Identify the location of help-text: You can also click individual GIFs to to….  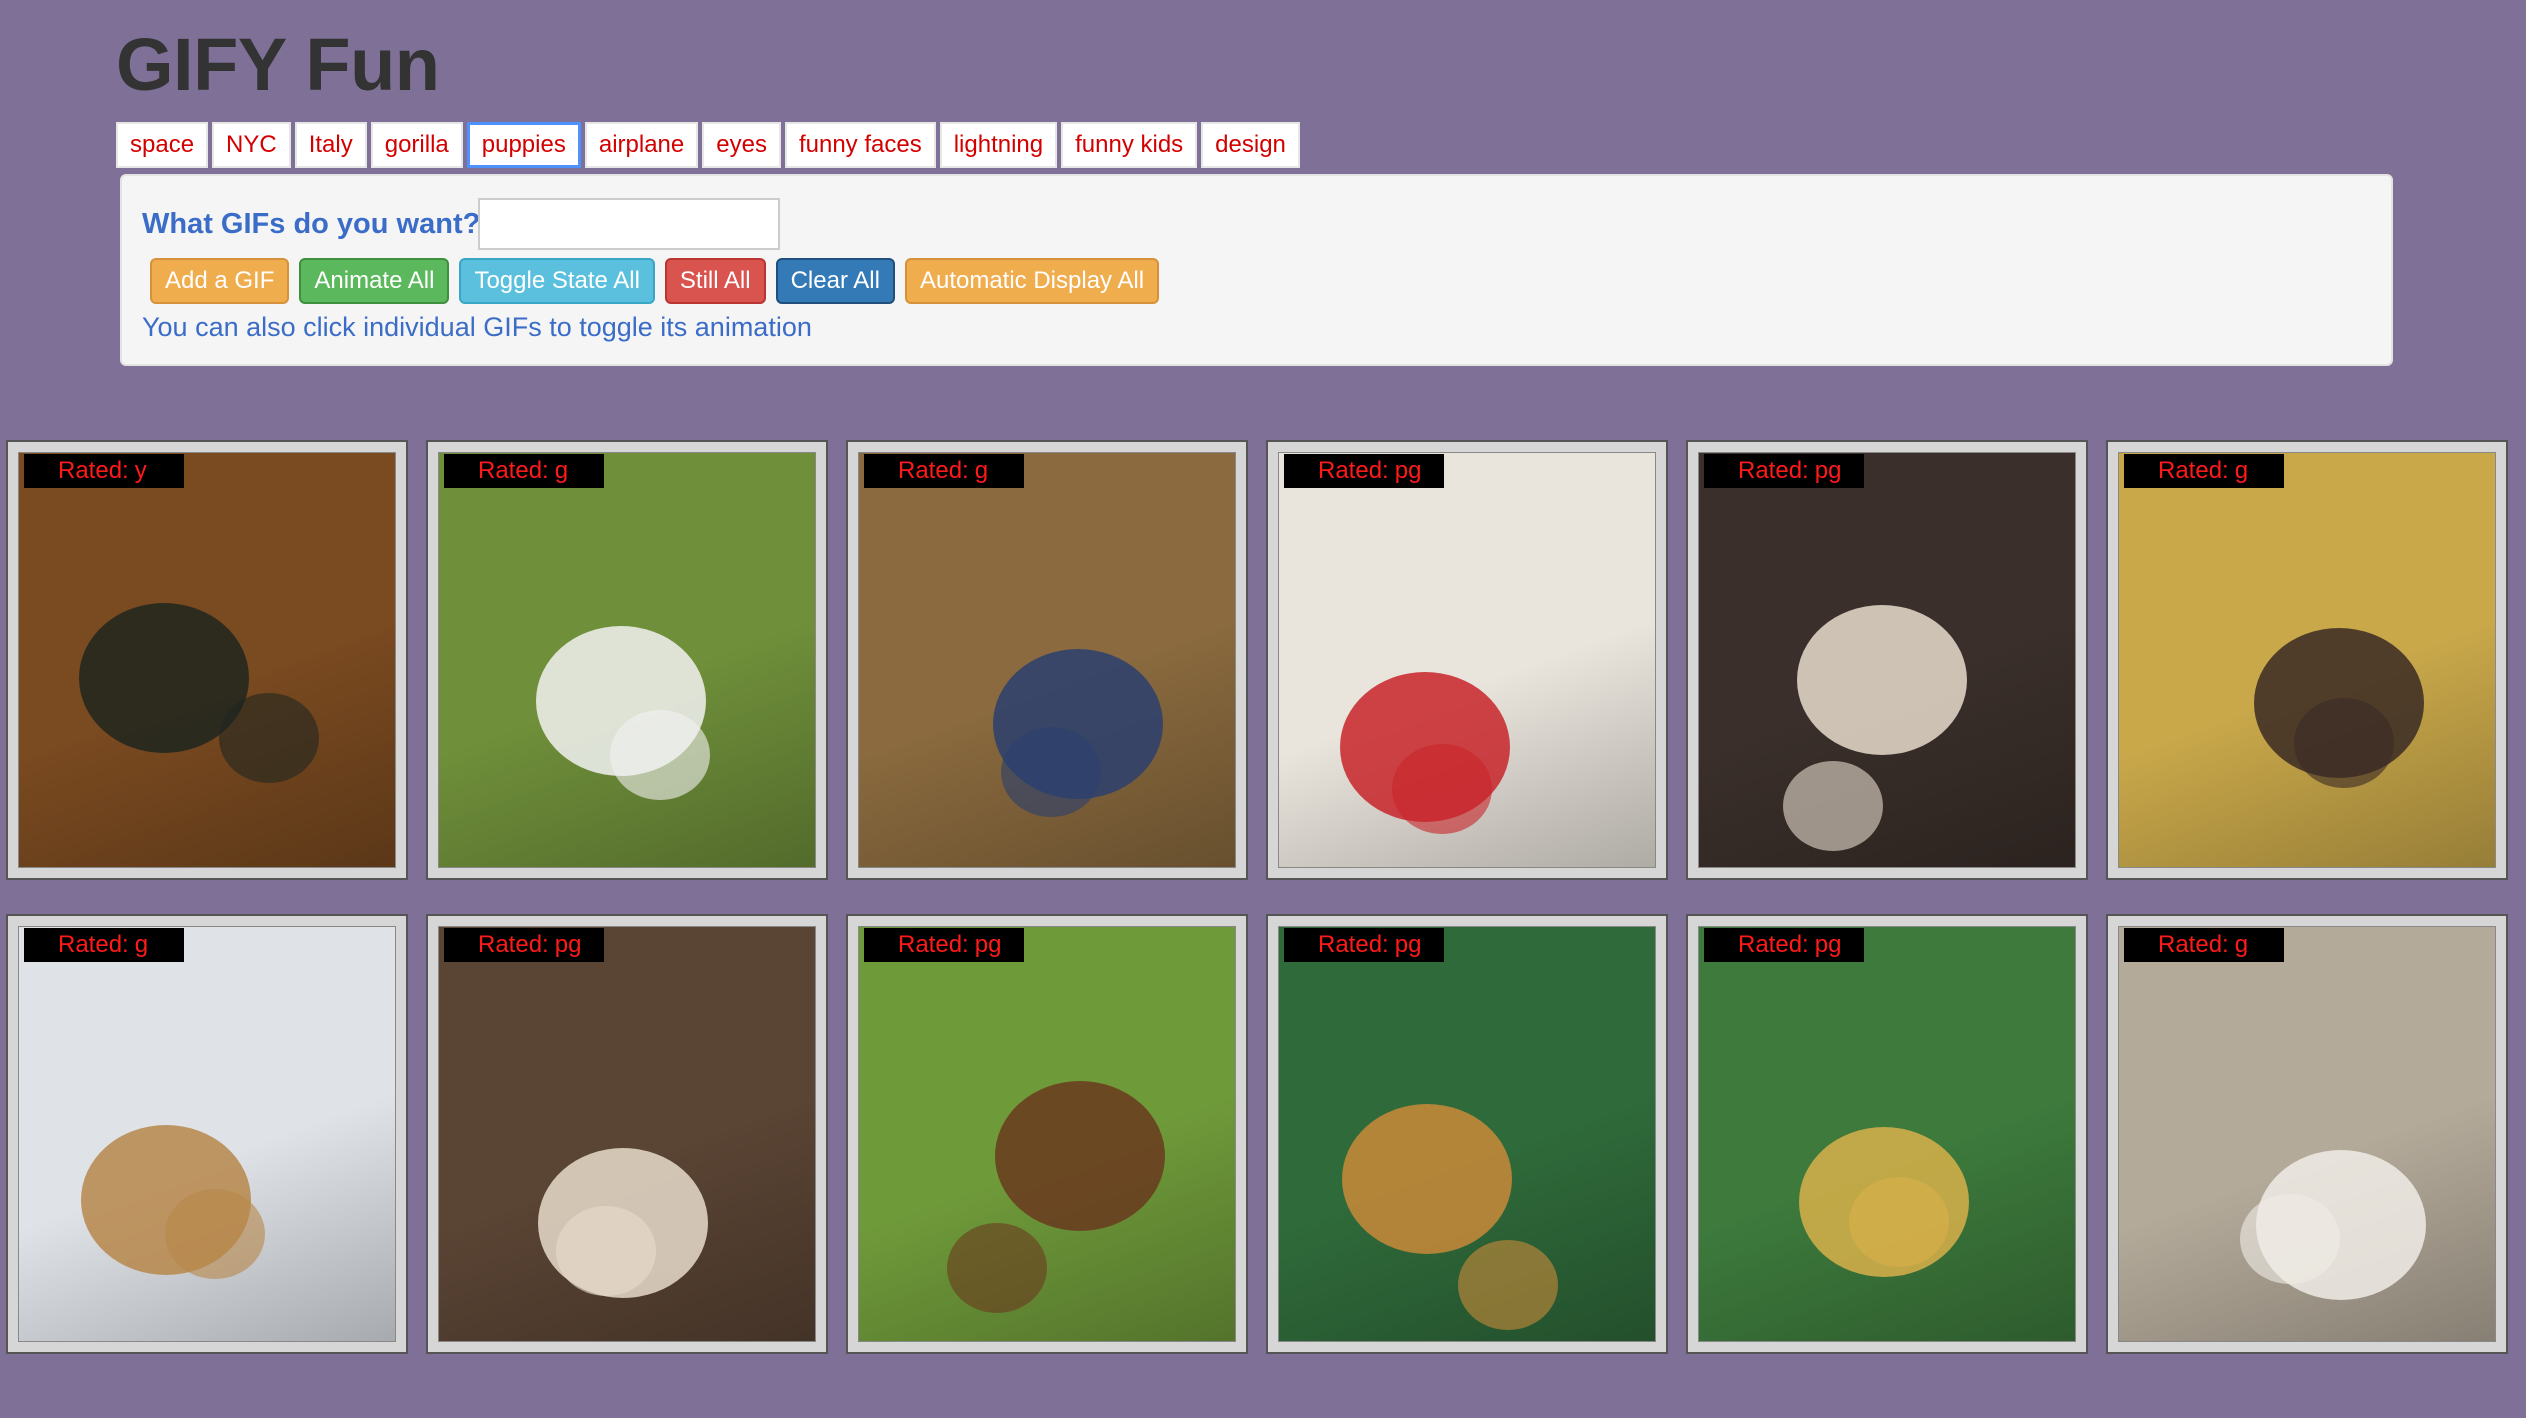
(477, 327).